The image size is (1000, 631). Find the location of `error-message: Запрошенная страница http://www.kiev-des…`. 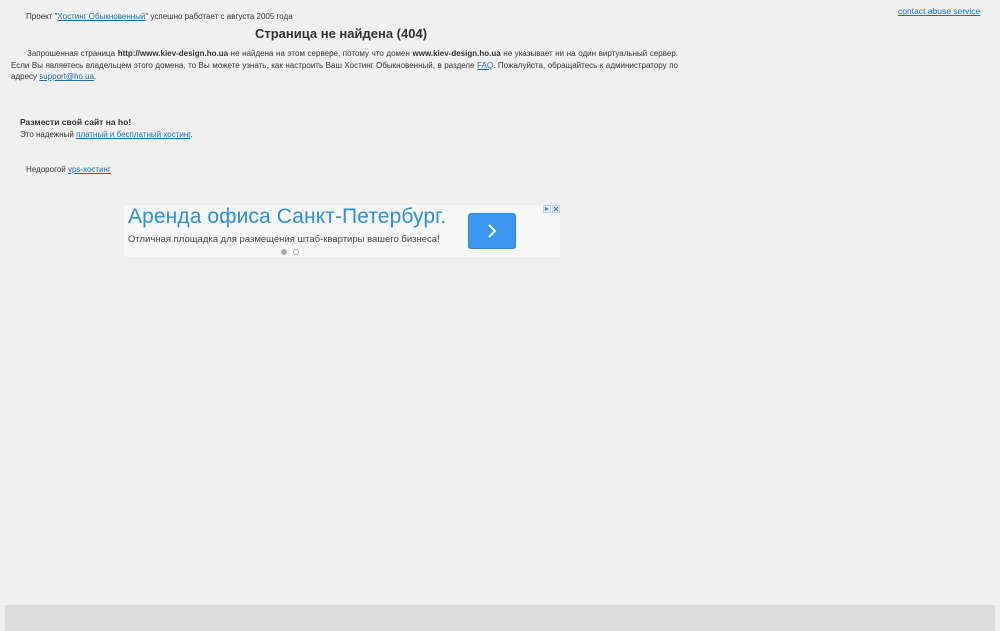

error-message: Запрошенная страница http://www.kiev-des… is located at coordinates (344, 65).